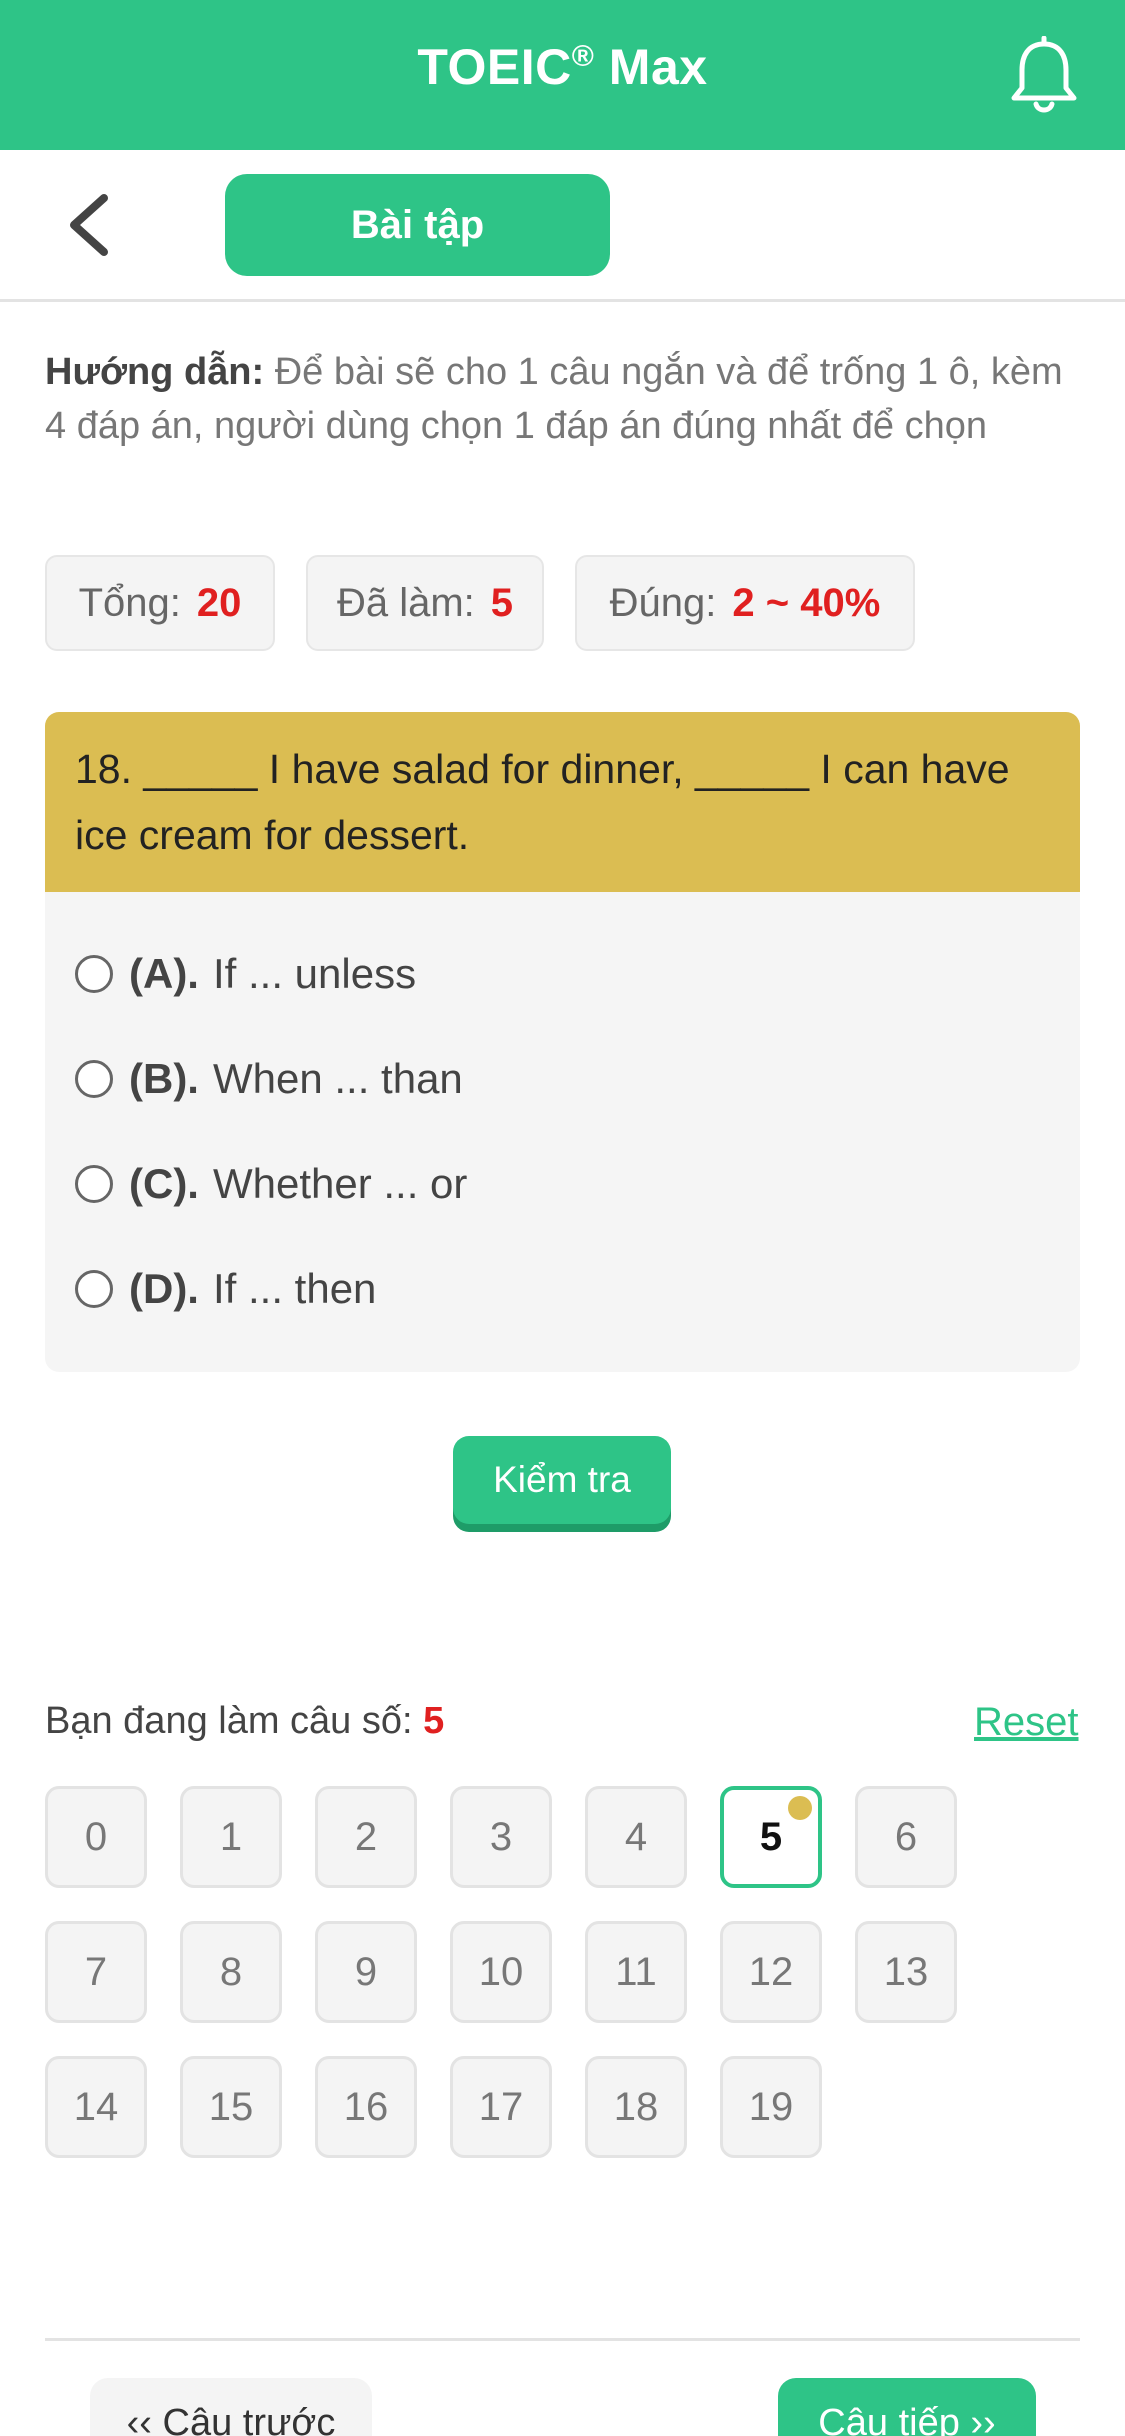 Image resolution: width=1125 pixels, height=2436 pixels. I want to click on stat-done: Đã làm: 5, so click(425, 603).